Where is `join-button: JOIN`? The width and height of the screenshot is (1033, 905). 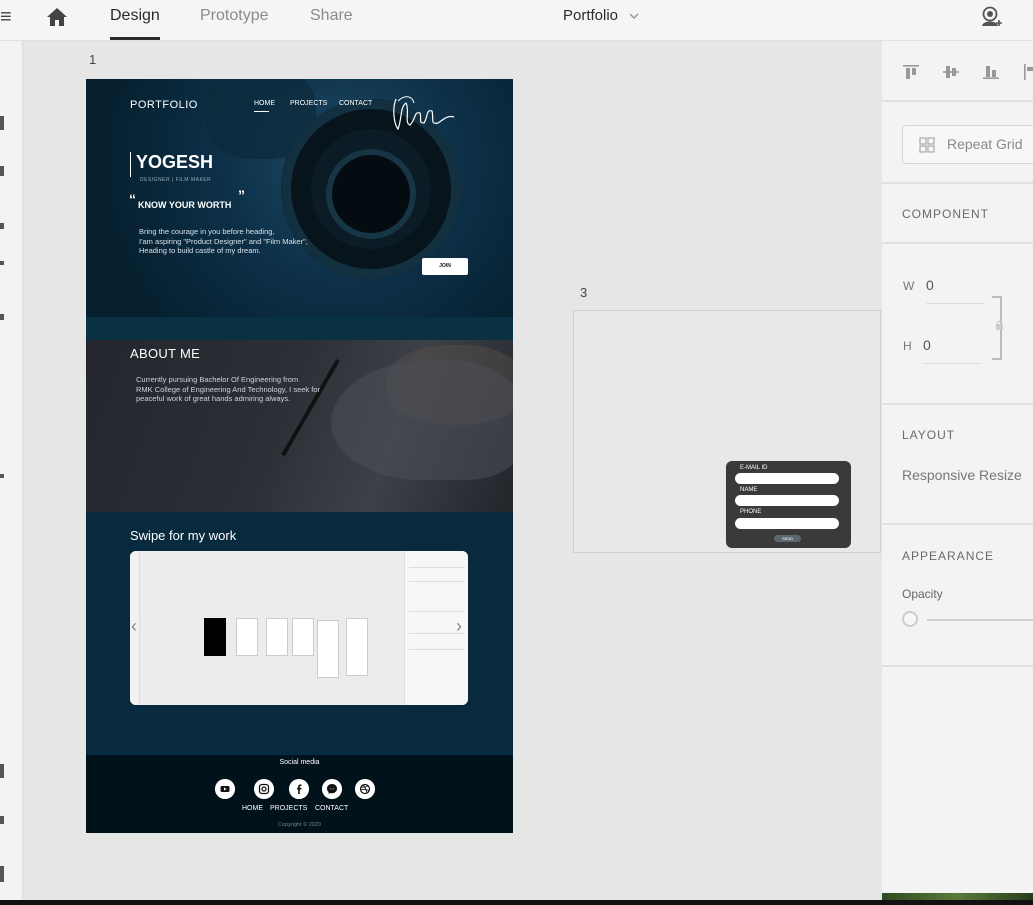
join-button: JOIN is located at coordinates (445, 266).